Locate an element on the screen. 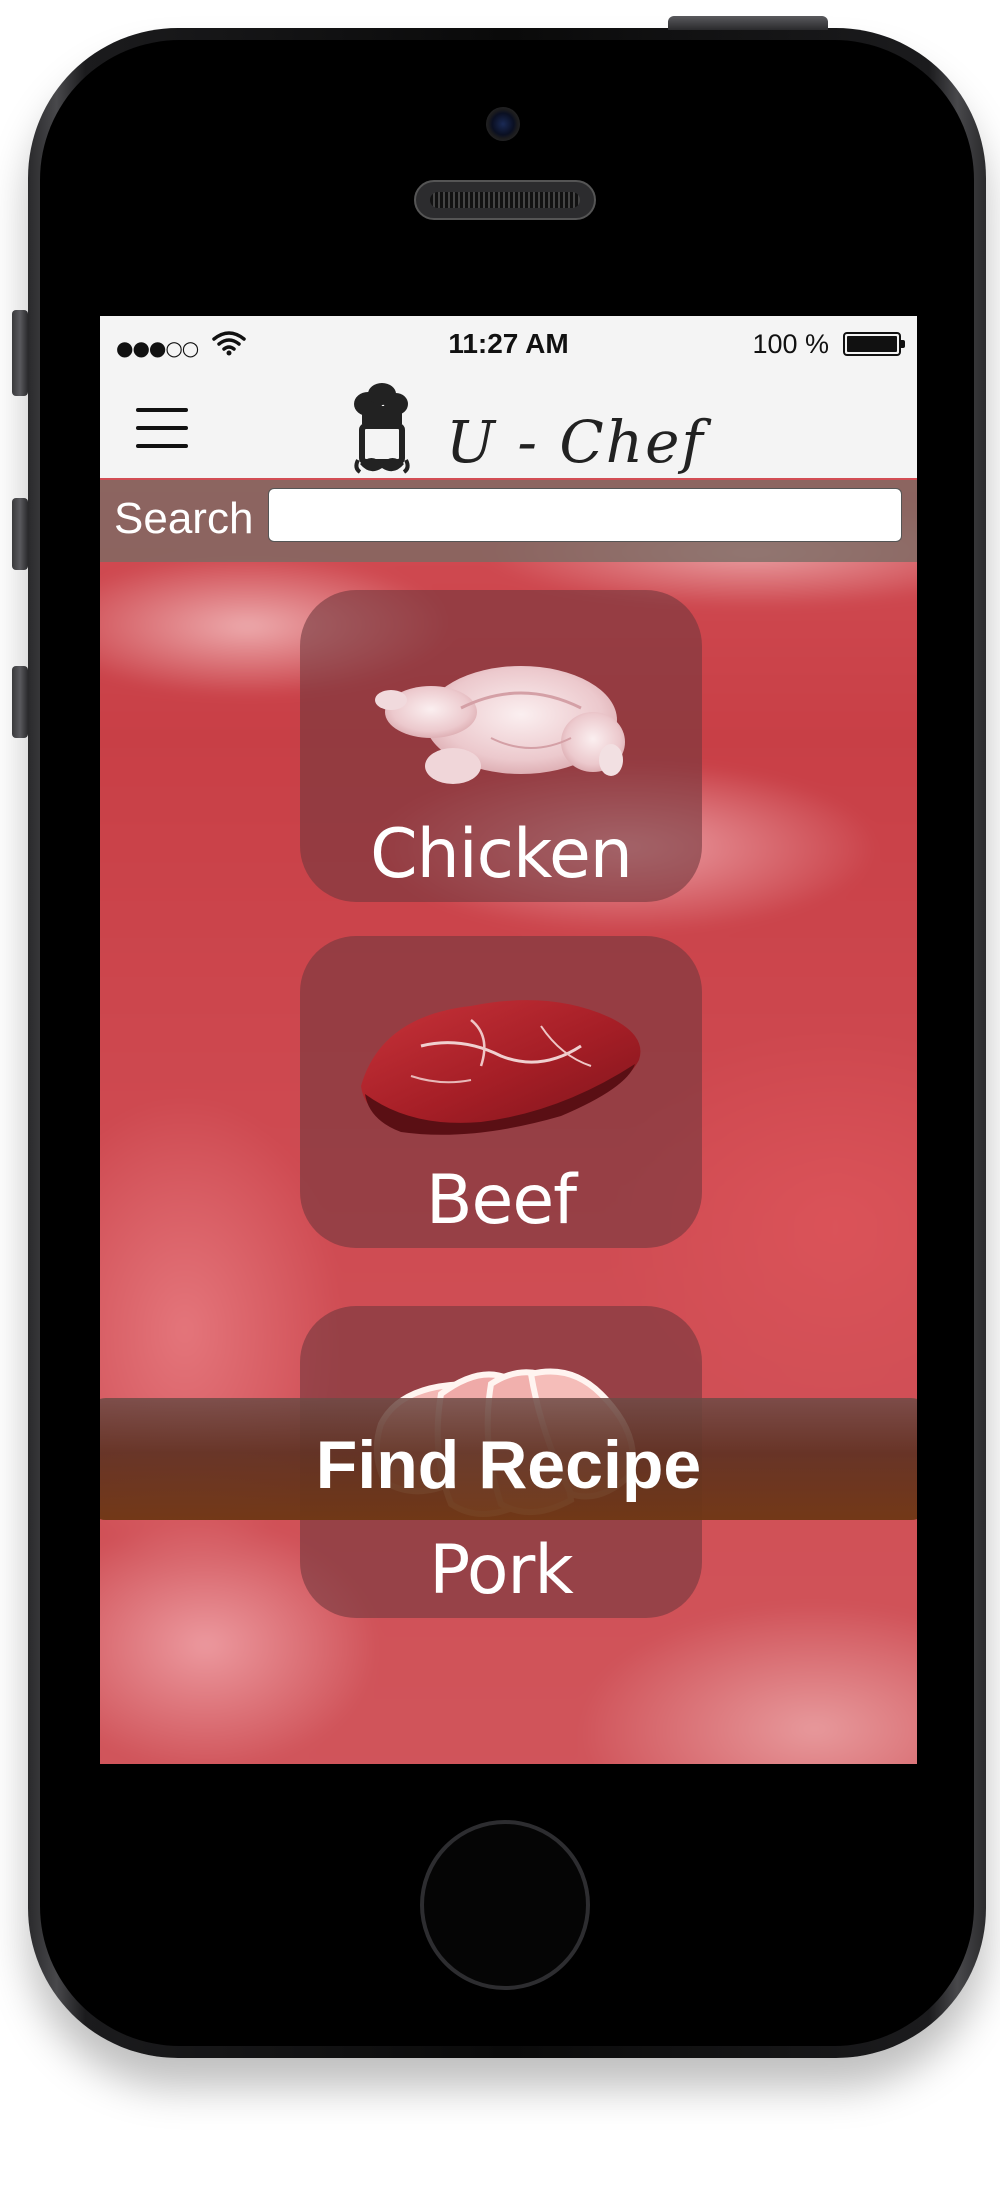 Image resolution: width=1000 pixels, height=2190 pixels. volume-down-button is located at coordinates (20, 702).